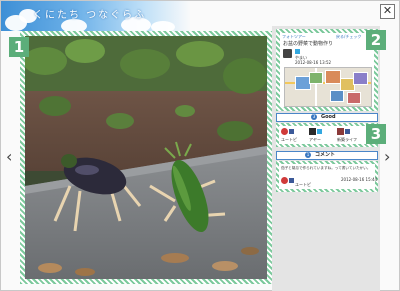 The image size is (400, 291). I want to click on site-header-banner: くにたち つなぐらふ, so click(96, 16).